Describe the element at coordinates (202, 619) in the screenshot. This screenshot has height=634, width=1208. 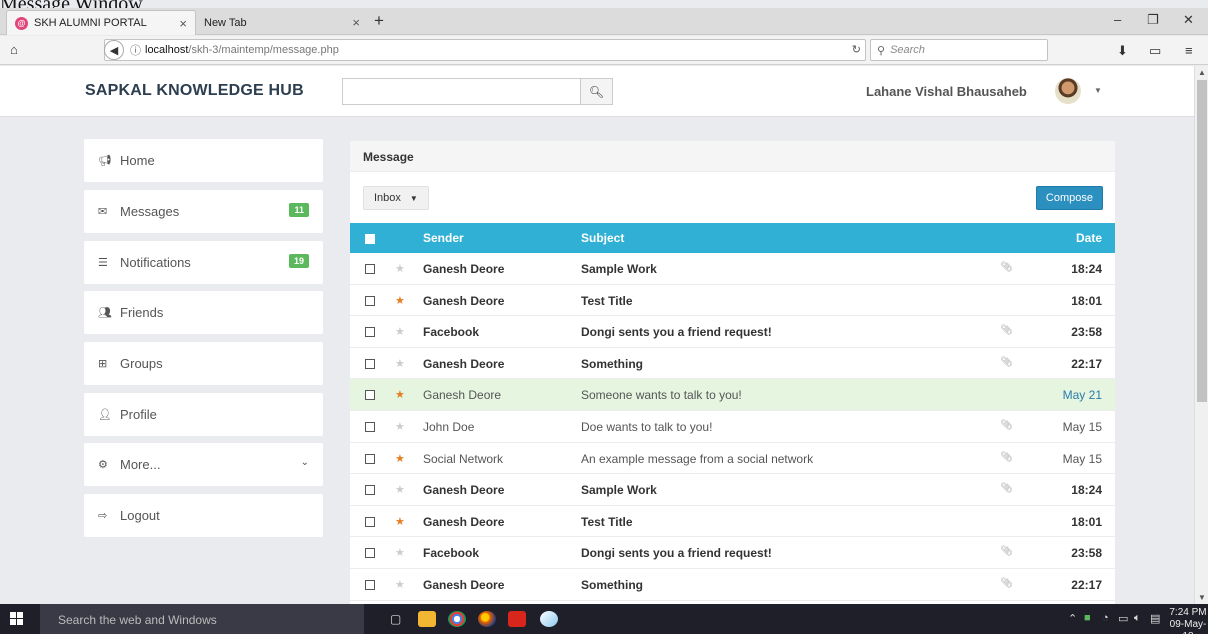
I see `taskbar-search: Search the web and Windows` at that location.